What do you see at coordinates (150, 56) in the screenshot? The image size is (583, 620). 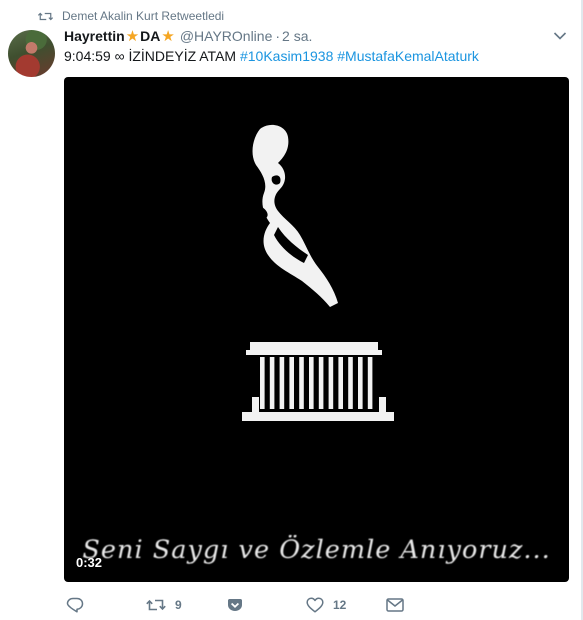 I see `tweet-text-body: 9:04:59 ∞ İZİNDEYİZ ATAM` at bounding box center [150, 56].